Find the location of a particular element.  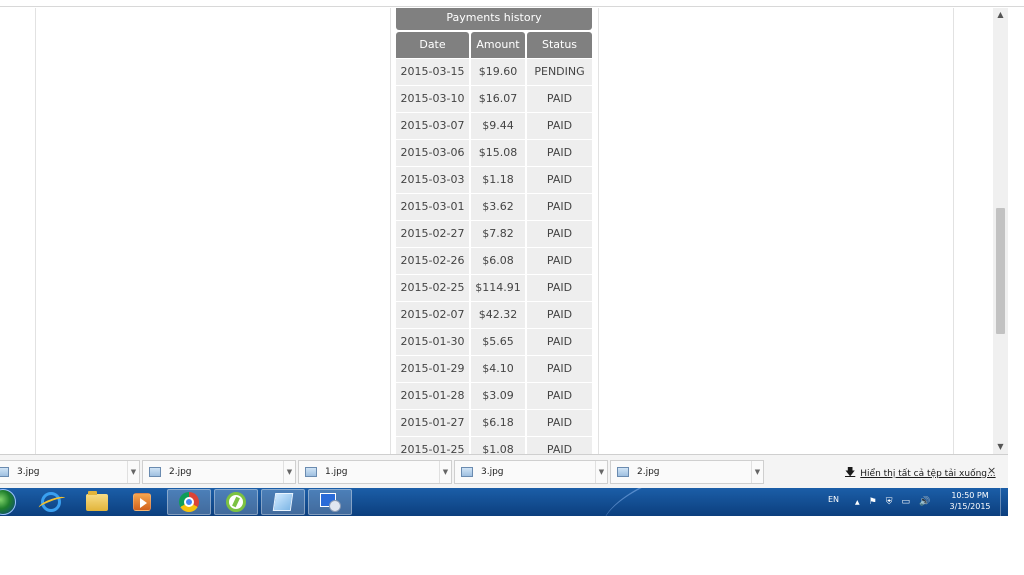

table-header: Date Amount Status is located at coordinates (494, 45).